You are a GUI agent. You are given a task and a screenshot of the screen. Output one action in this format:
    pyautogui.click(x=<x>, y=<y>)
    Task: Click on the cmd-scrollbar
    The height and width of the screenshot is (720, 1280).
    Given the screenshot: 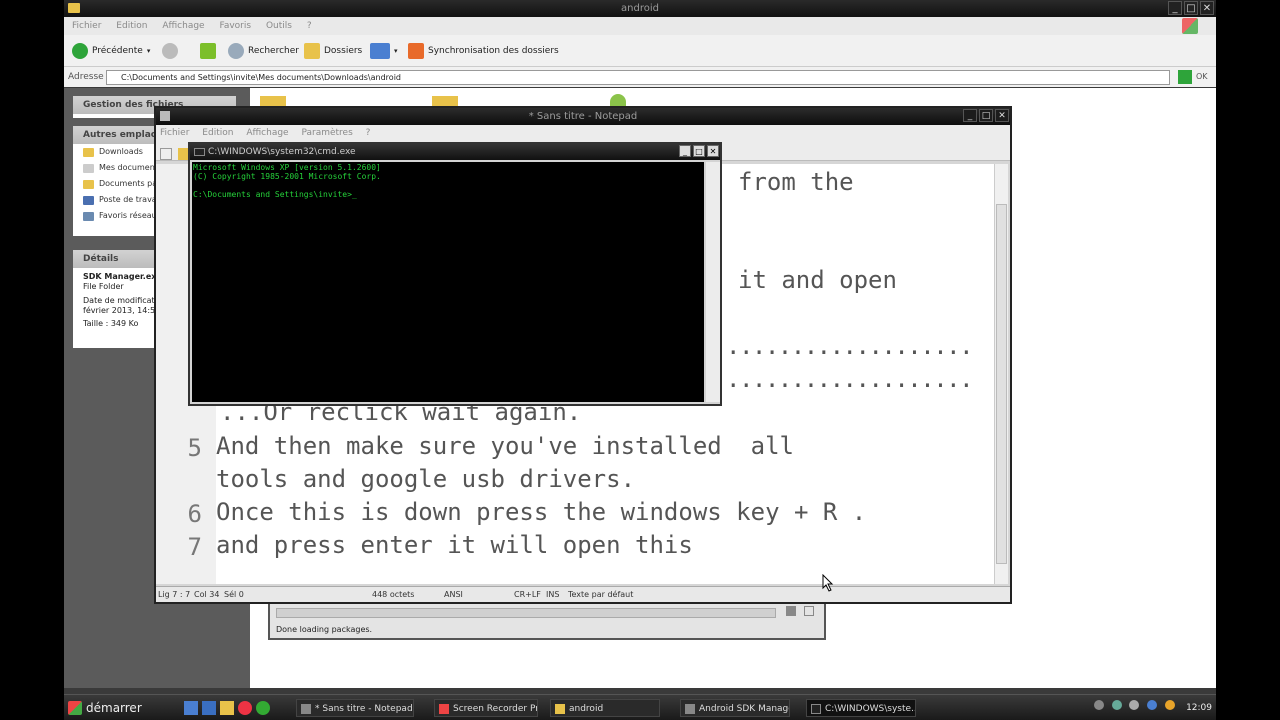 What is the action you would take?
    pyautogui.click(x=713, y=282)
    